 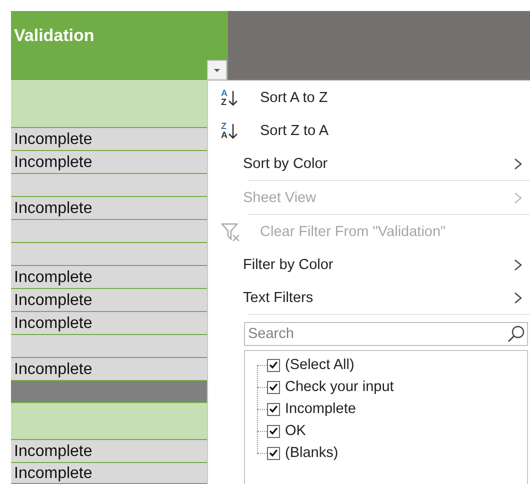 What do you see at coordinates (231, 232) in the screenshot?
I see `filter-clear-icon` at bounding box center [231, 232].